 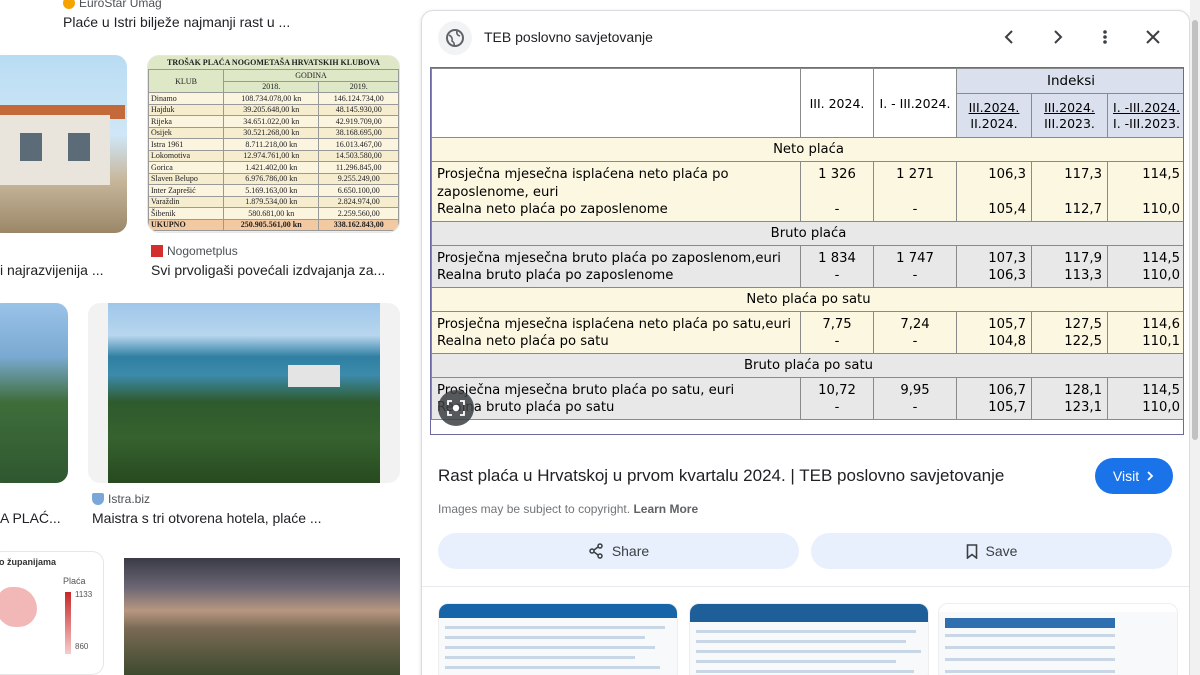 I want to click on share-button: Share, so click(x=618, y=551).